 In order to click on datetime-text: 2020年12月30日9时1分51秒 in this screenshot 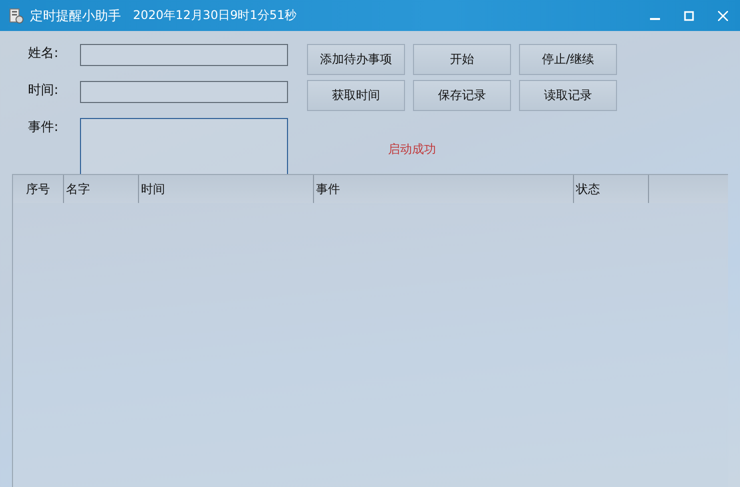, I will do `click(215, 15)`.